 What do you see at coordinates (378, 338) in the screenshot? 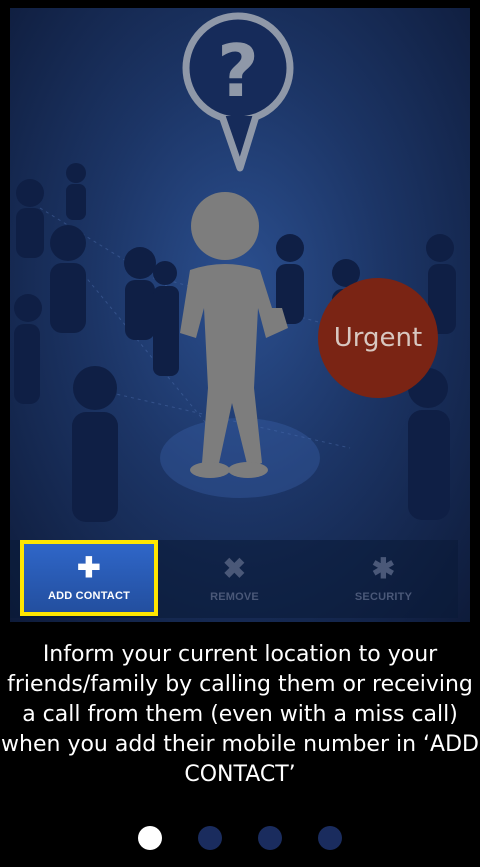
I see `urgent-badge: Urgent` at bounding box center [378, 338].